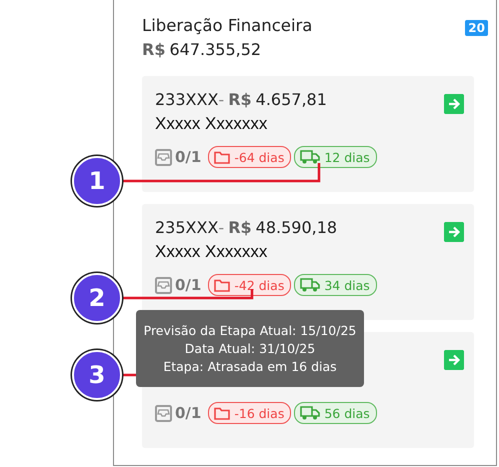 The width and height of the screenshot is (499, 467). Describe the element at coordinates (335, 413) in the screenshot. I see `delivery-badge: 56 dias` at that location.